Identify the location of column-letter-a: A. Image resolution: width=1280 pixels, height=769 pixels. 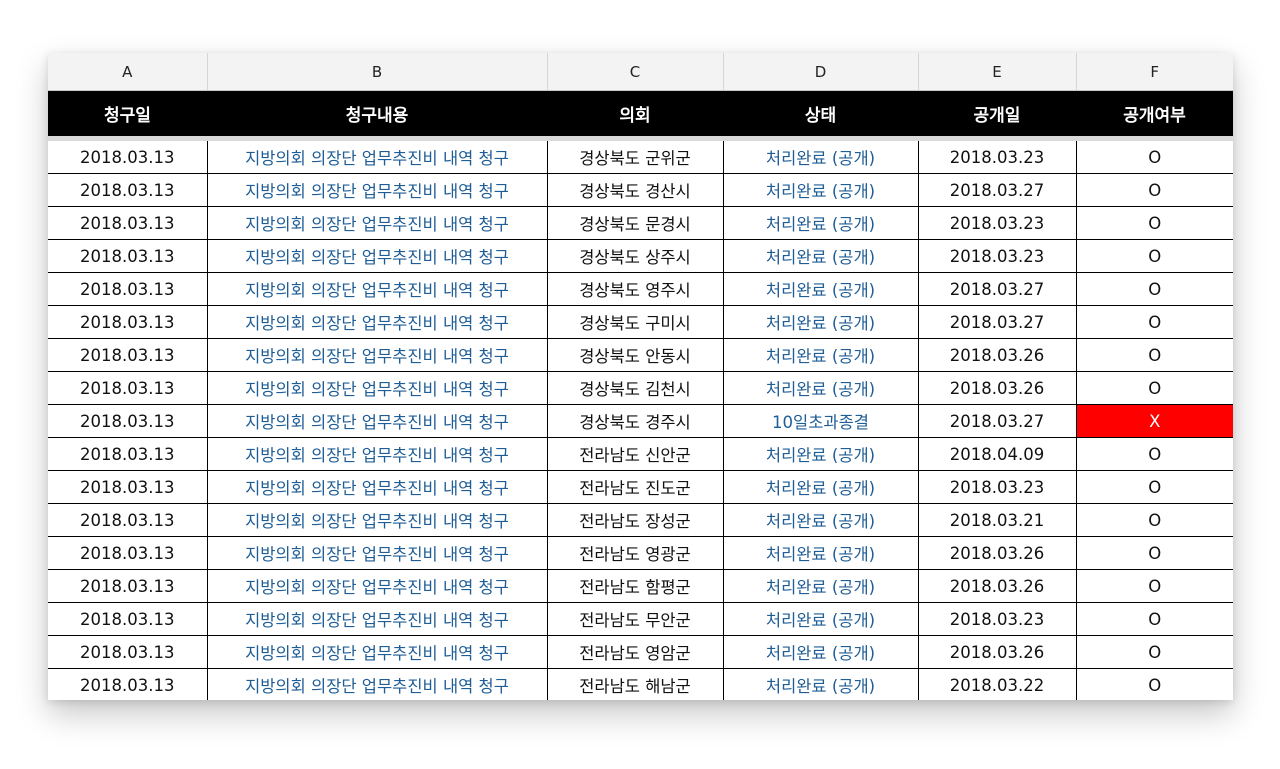
(128, 72).